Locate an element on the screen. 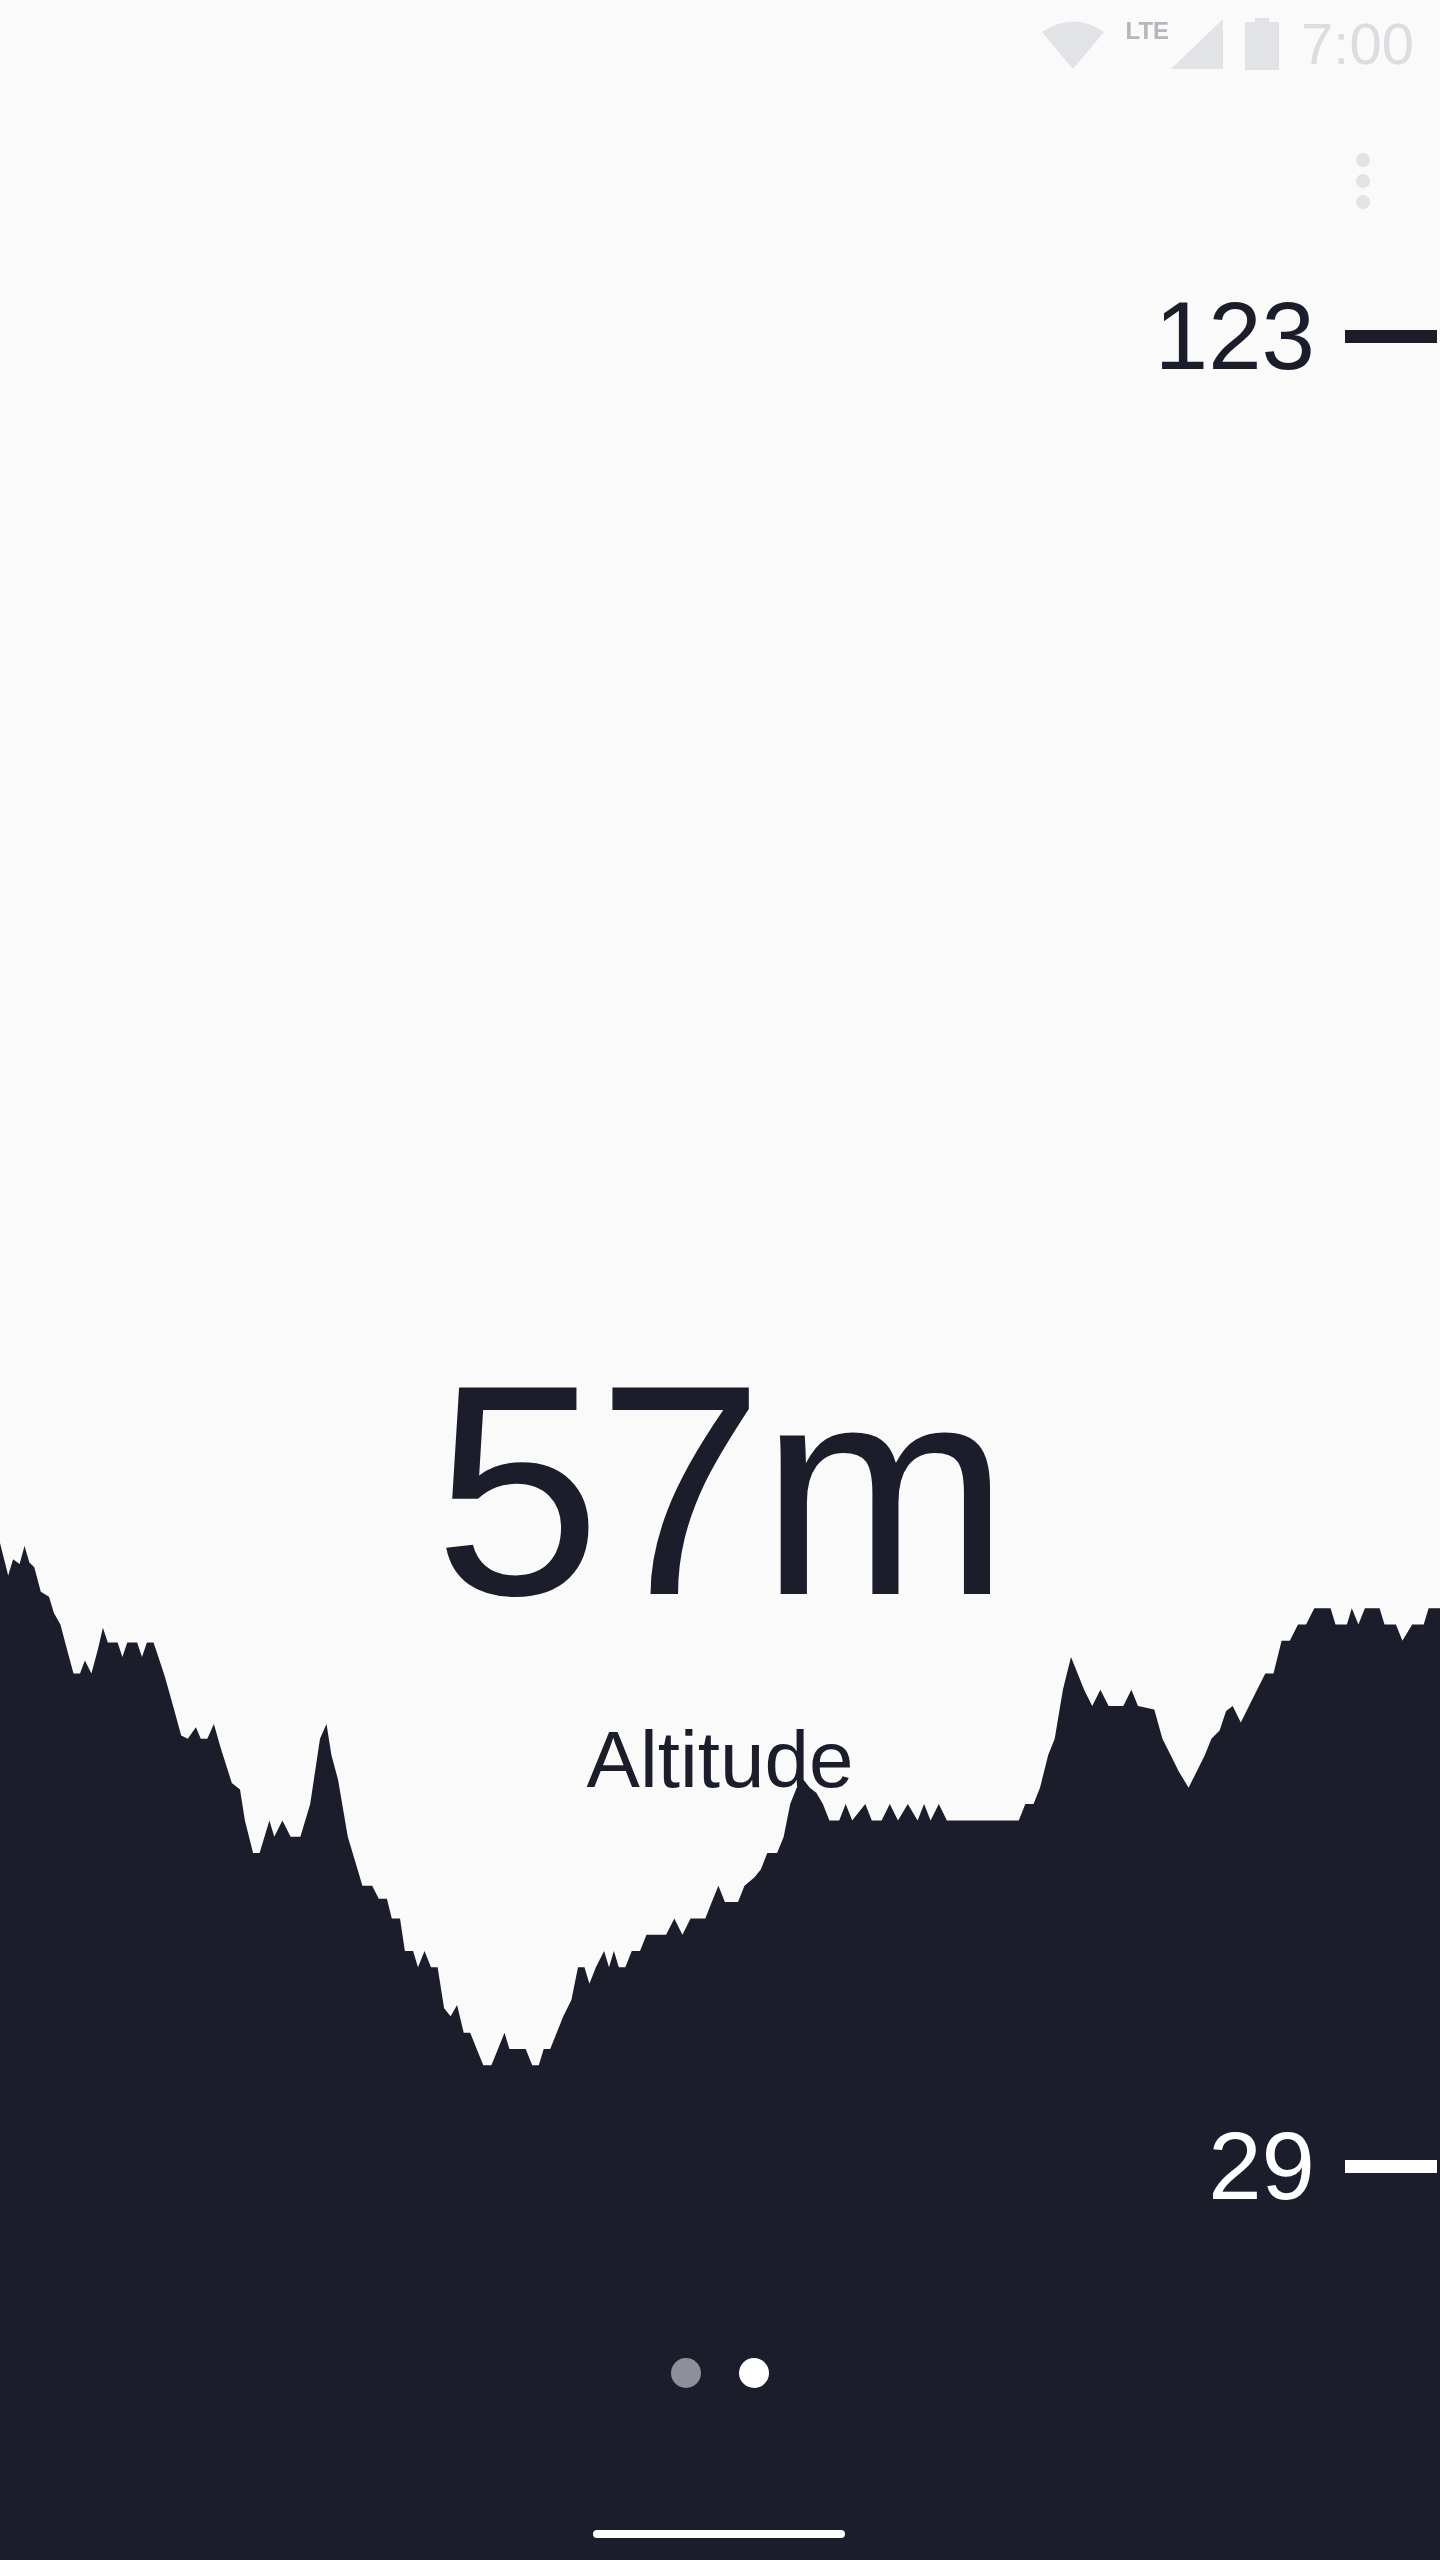 The height and width of the screenshot is (2560, 1440). altitude-value: 57m is located at coordinates (720, 1490).